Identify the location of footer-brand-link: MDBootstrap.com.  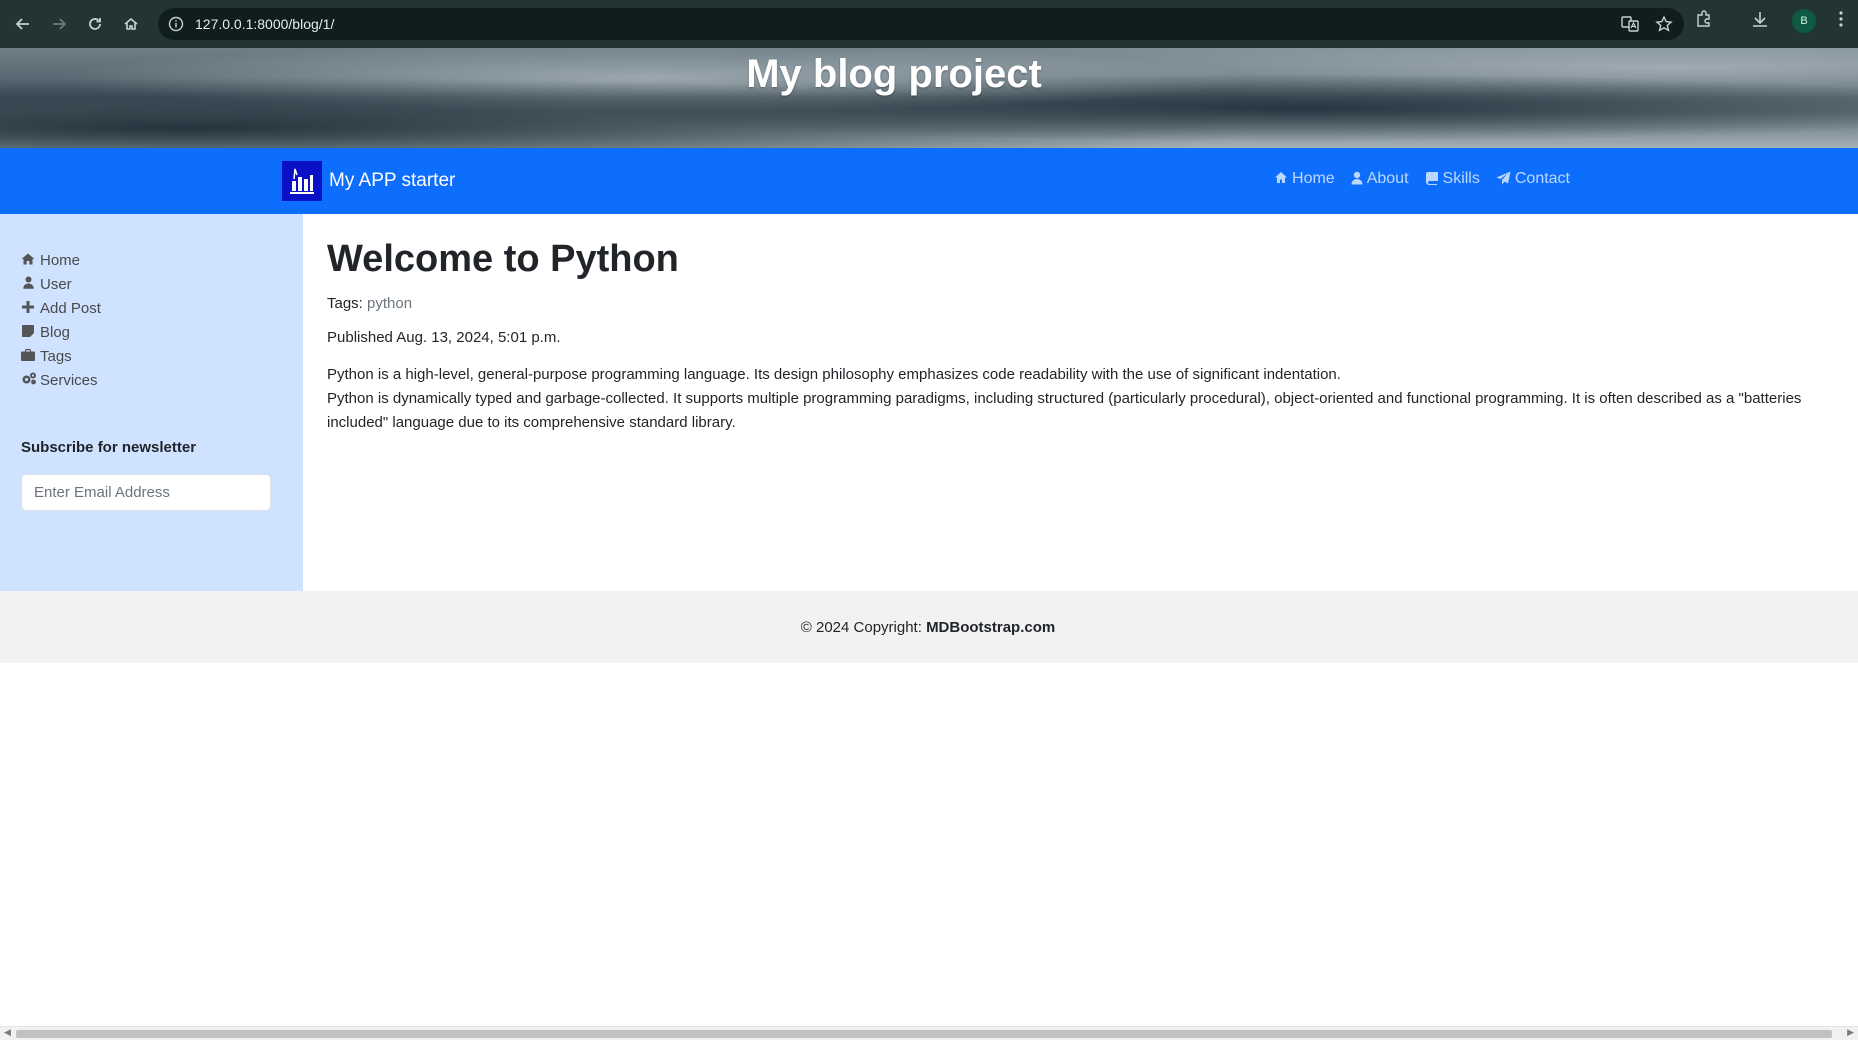
(990, 627).